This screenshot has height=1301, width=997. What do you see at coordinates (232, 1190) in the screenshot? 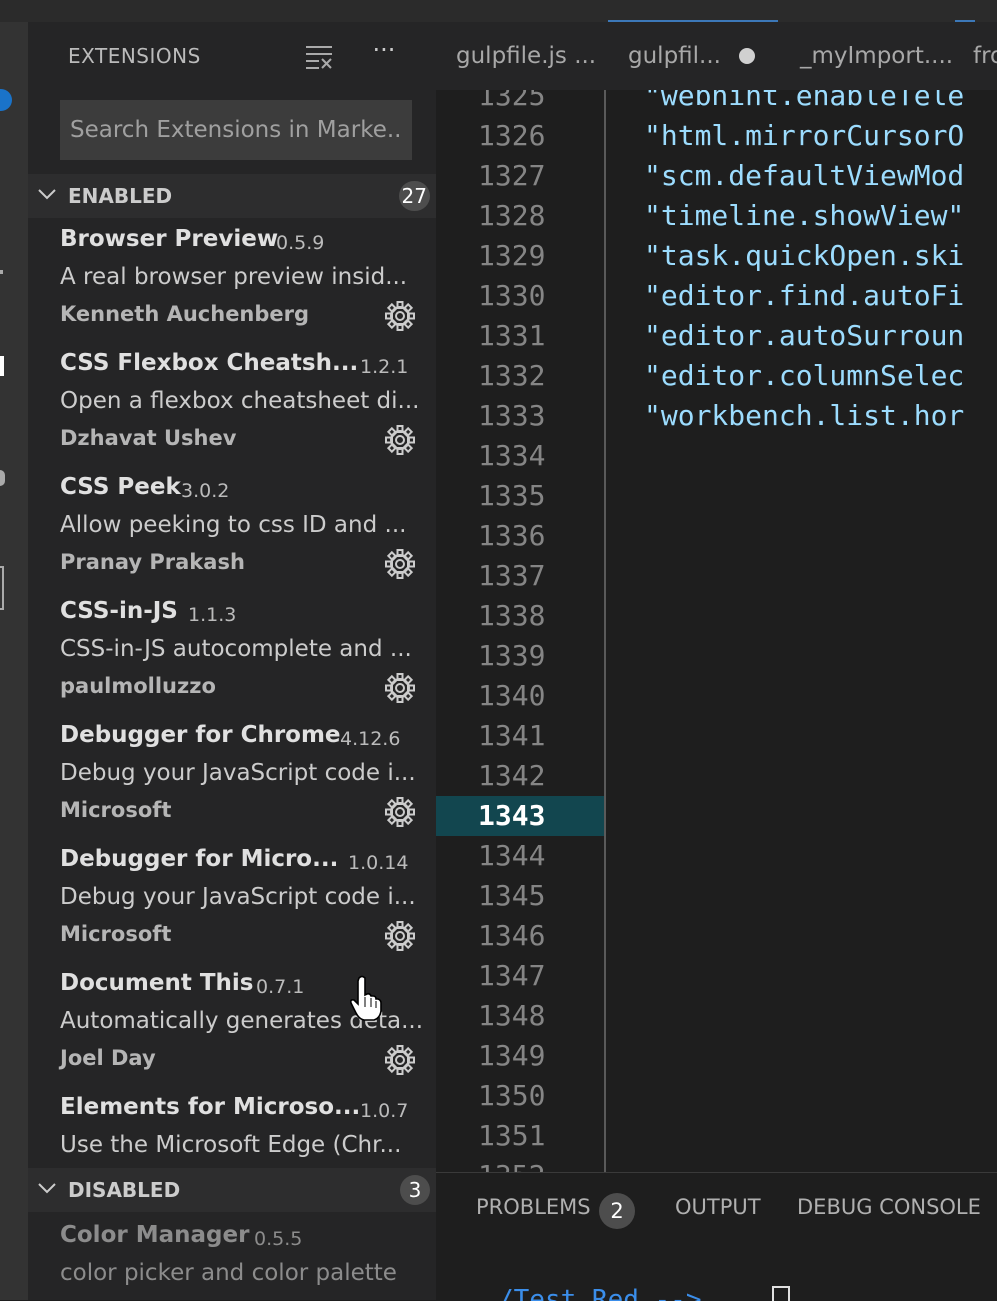
I see `disabled-section-header: DISABLED 3` at bounding box center [232, 1190].